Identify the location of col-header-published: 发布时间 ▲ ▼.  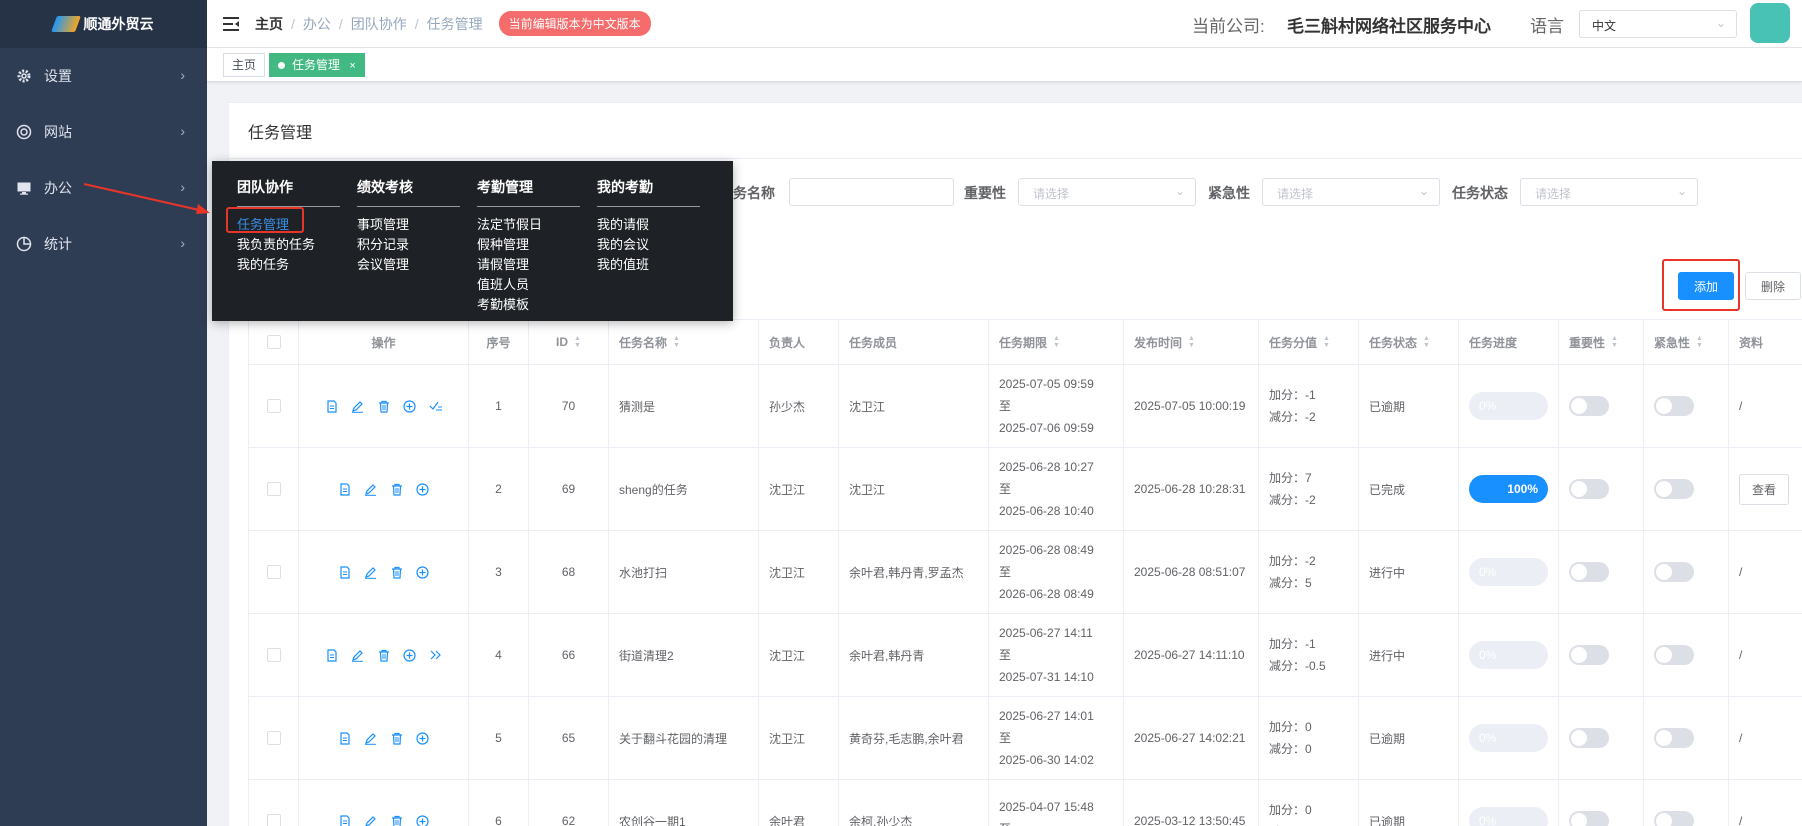
(1191, 342).